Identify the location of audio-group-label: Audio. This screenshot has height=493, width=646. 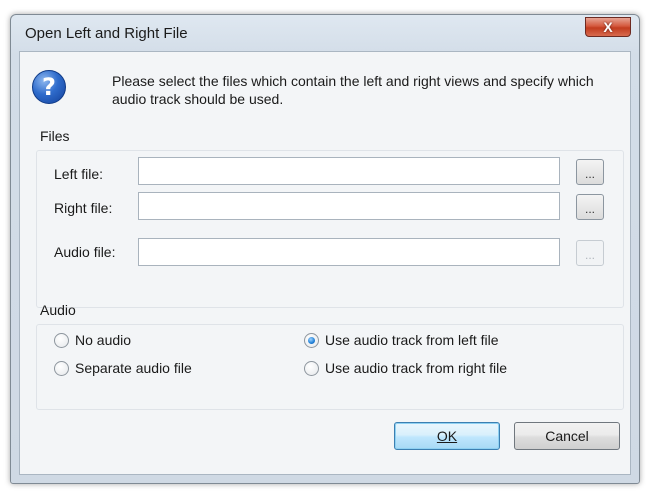
(58, 310).